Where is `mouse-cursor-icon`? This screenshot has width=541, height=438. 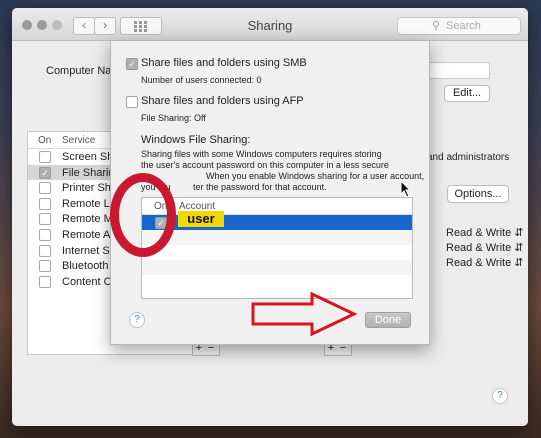 mouse-cursor-icon is located at coordinates (406, 189).